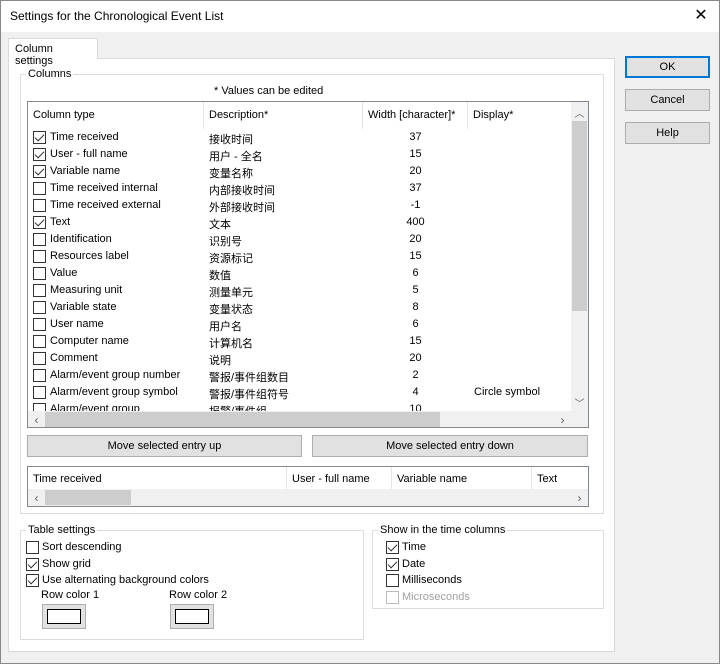  I want to click on column-description: 资源标记, so click(231, 258).